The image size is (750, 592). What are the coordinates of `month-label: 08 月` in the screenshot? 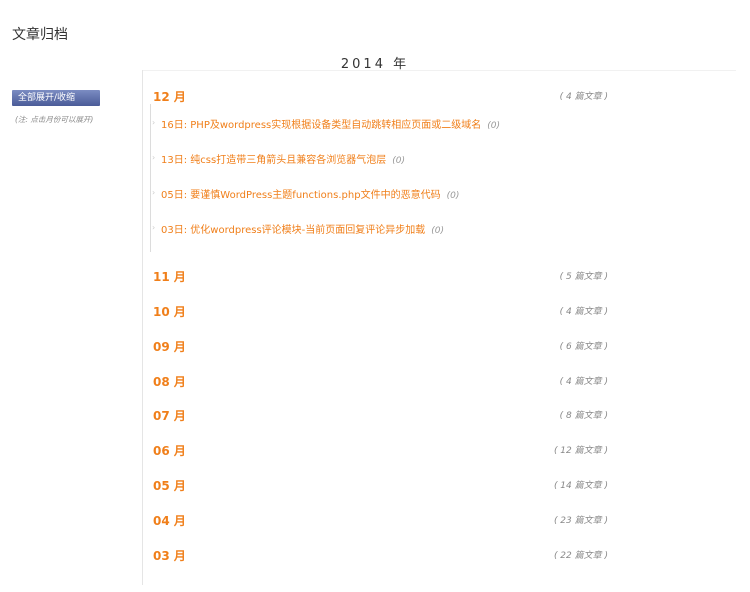 It's located at (169, 381).